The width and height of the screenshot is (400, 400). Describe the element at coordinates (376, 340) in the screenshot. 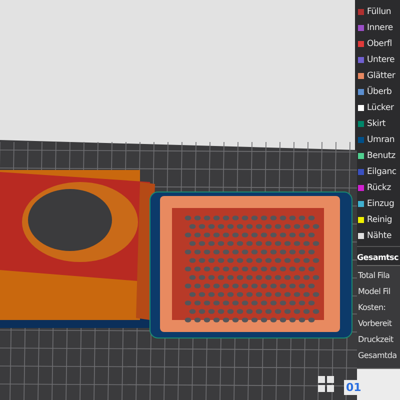

I see `summary-label: Druckzeit` at that location.